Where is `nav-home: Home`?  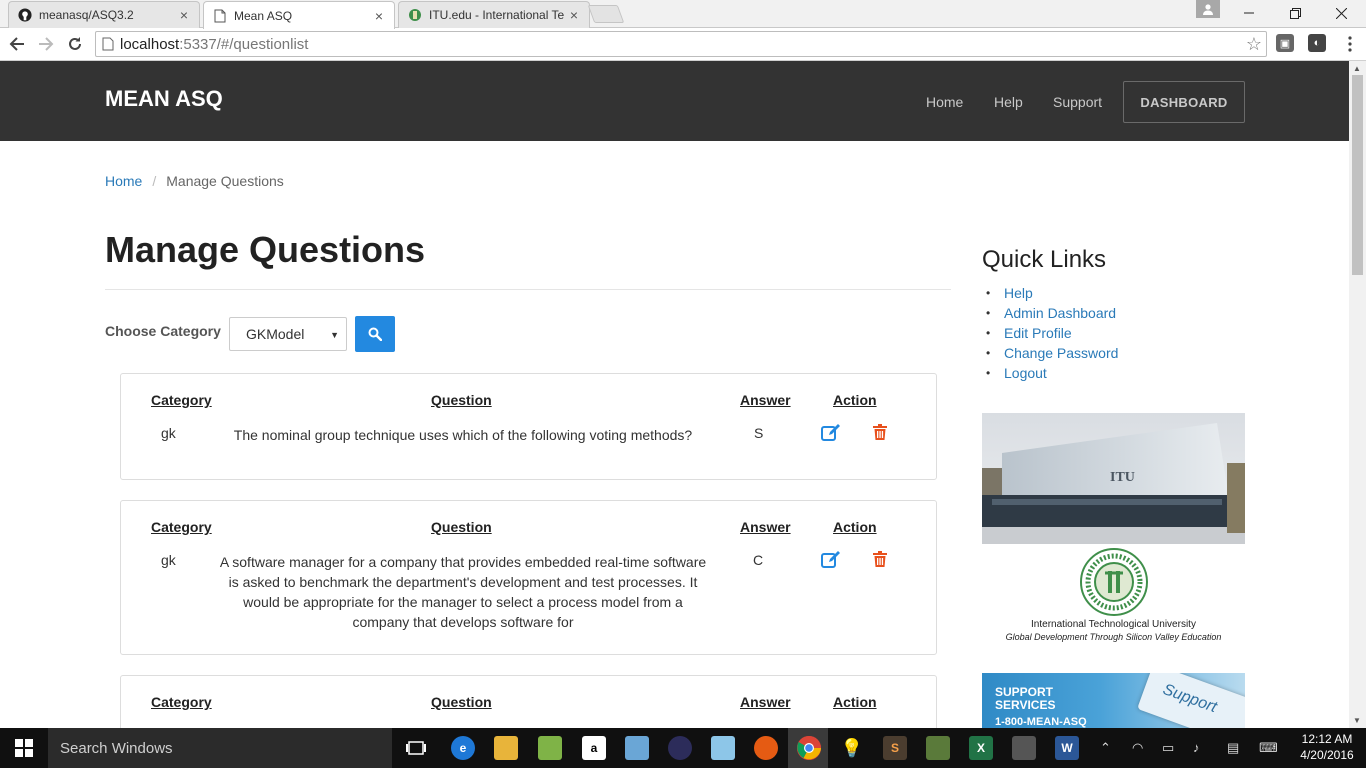 nav-home: Home is located at coordinates (944, 102).